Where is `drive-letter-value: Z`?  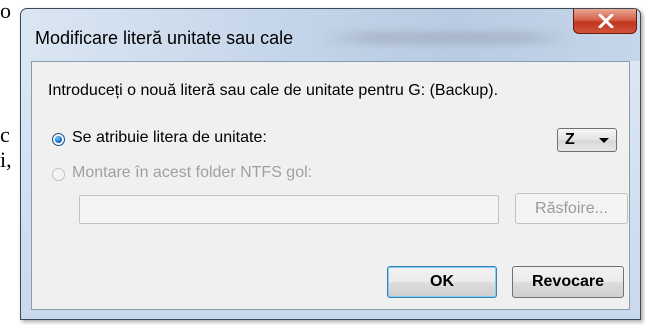 drive-letter-value: Z is located at coordinates (570, 139).